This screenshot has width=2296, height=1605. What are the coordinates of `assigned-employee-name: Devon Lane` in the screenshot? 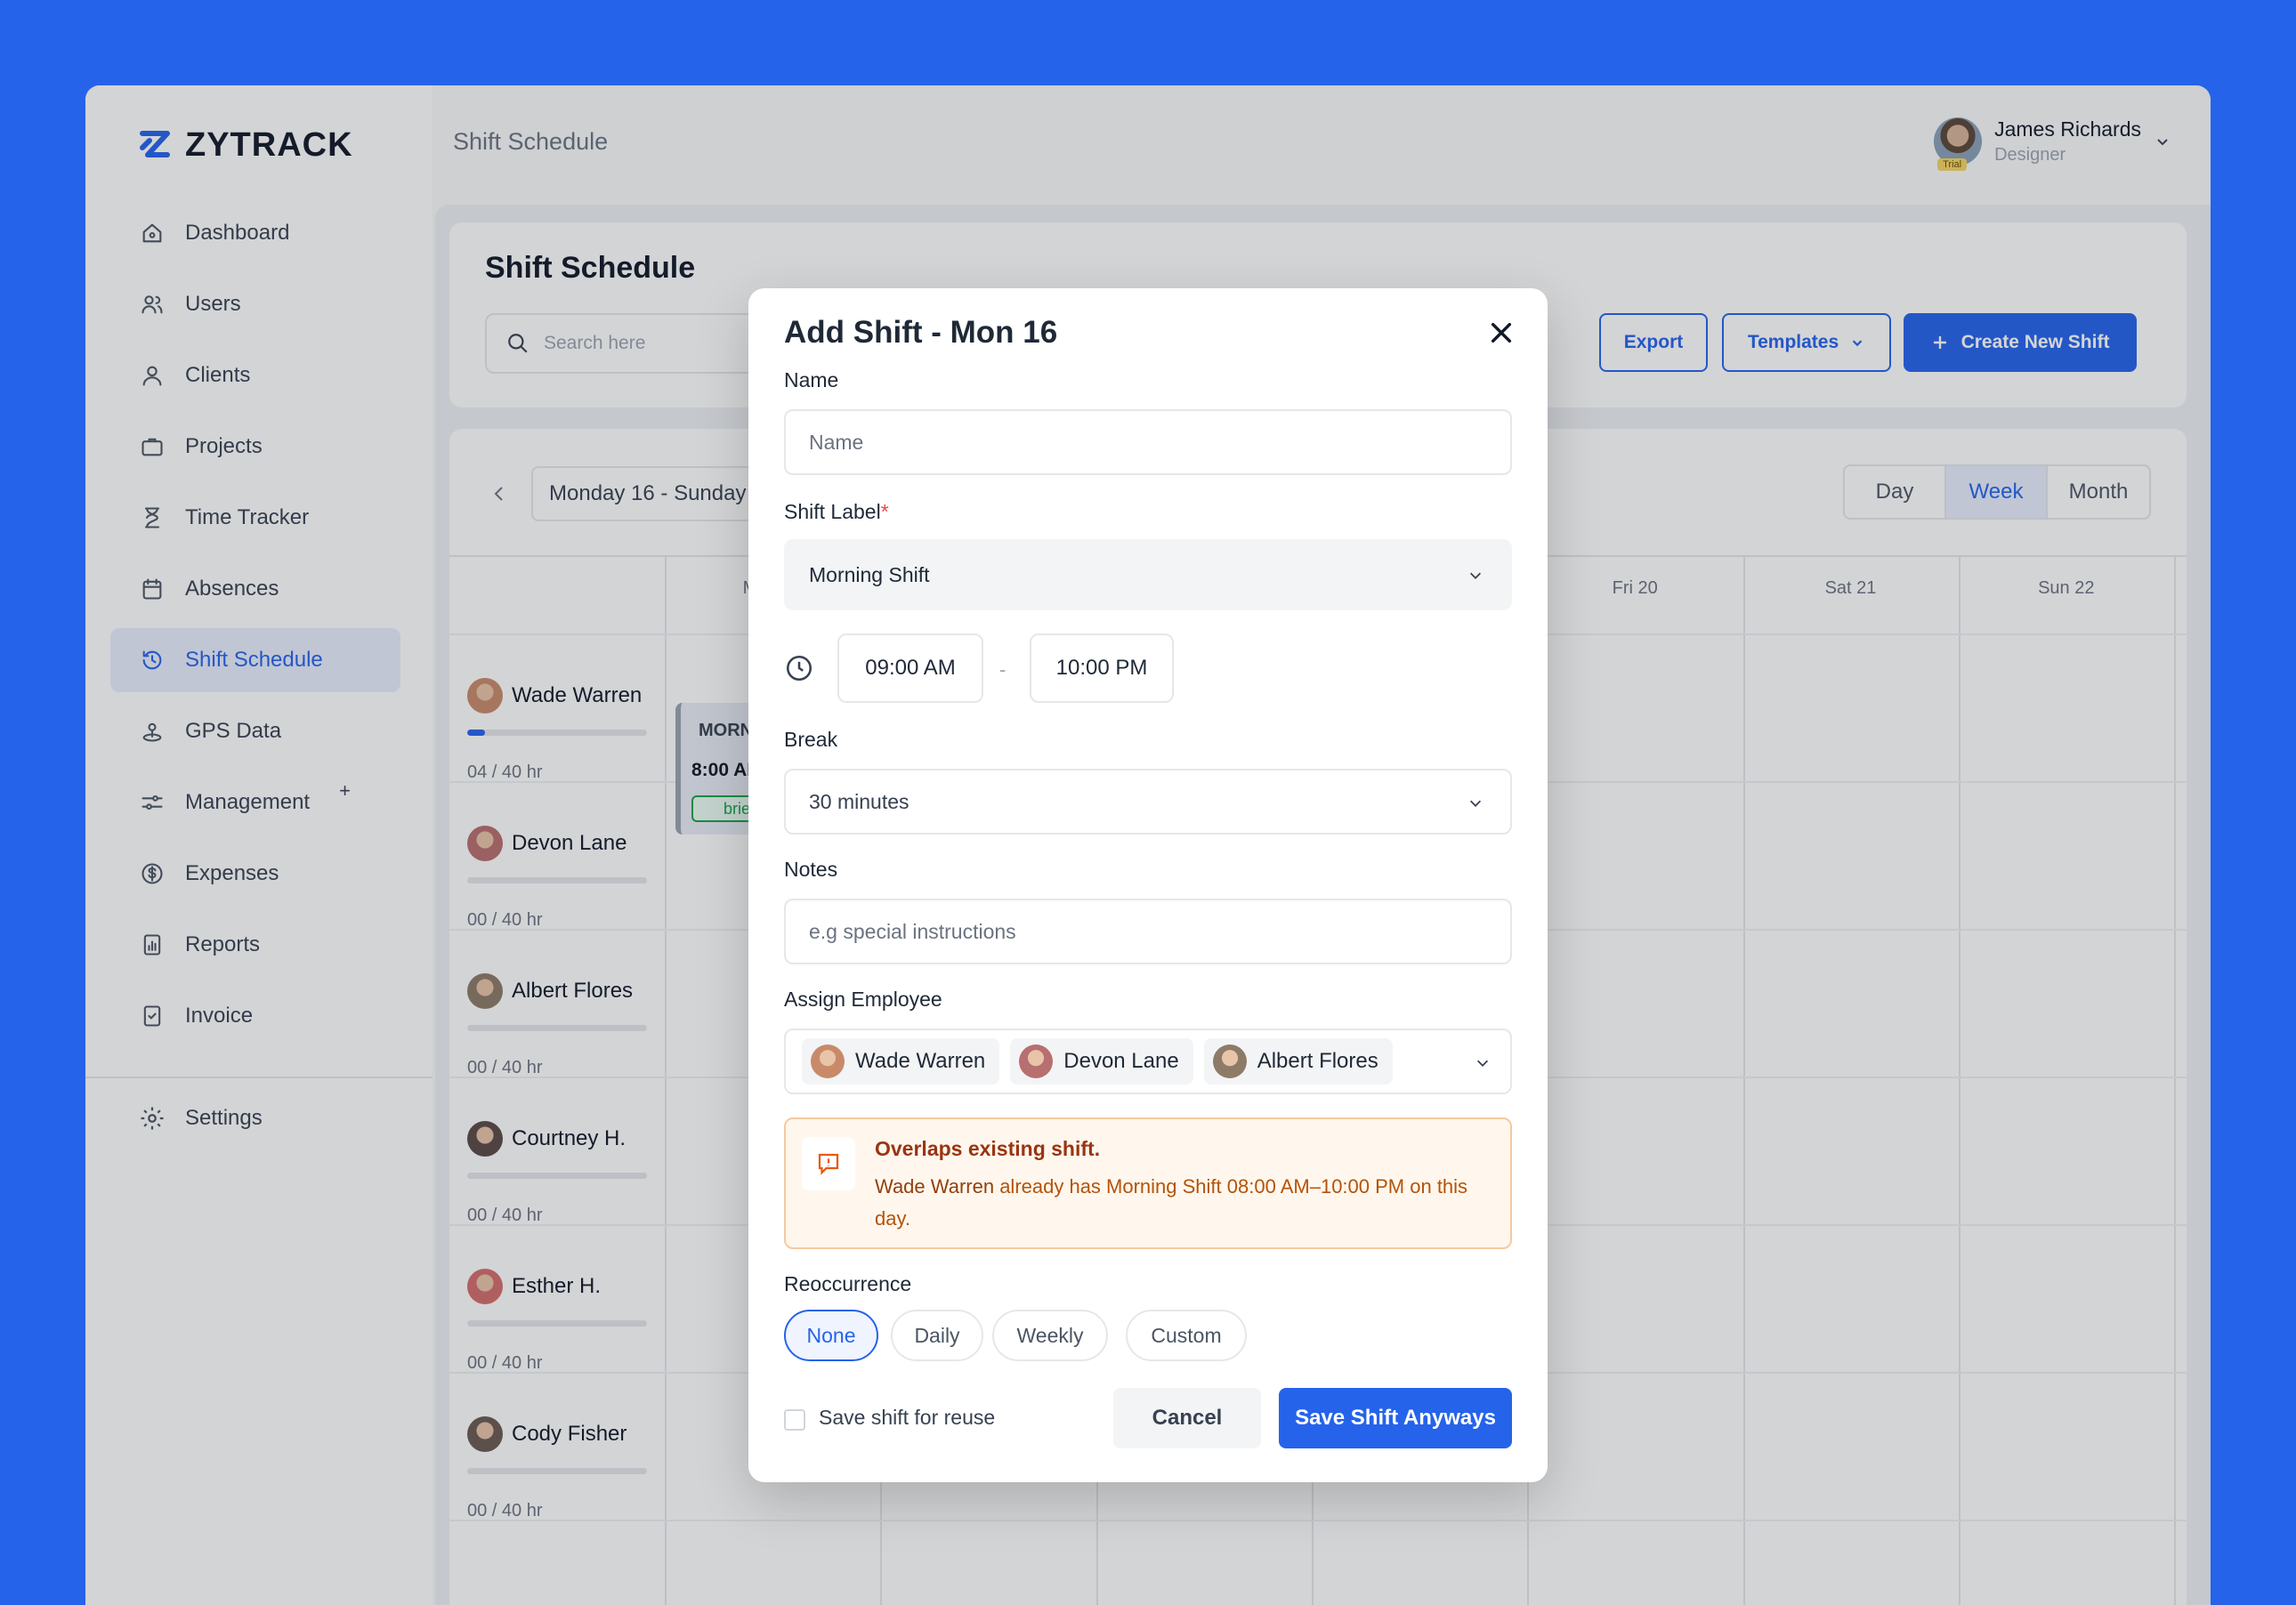 It's located at (1121, 1061).